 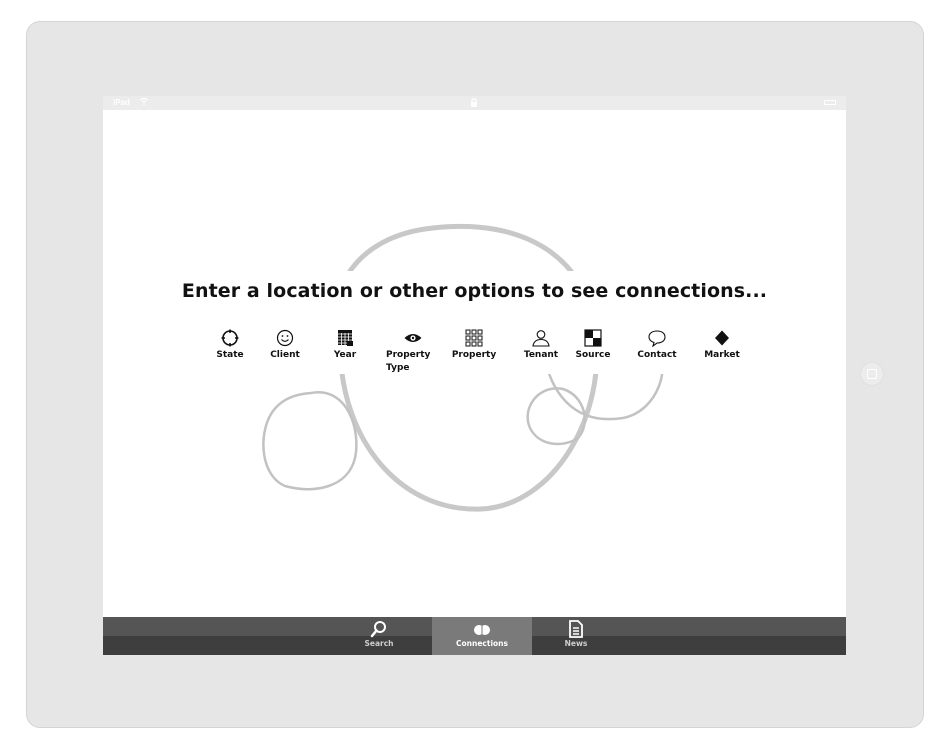 I want to click on diamond-icon, so click(x=722, y=338).